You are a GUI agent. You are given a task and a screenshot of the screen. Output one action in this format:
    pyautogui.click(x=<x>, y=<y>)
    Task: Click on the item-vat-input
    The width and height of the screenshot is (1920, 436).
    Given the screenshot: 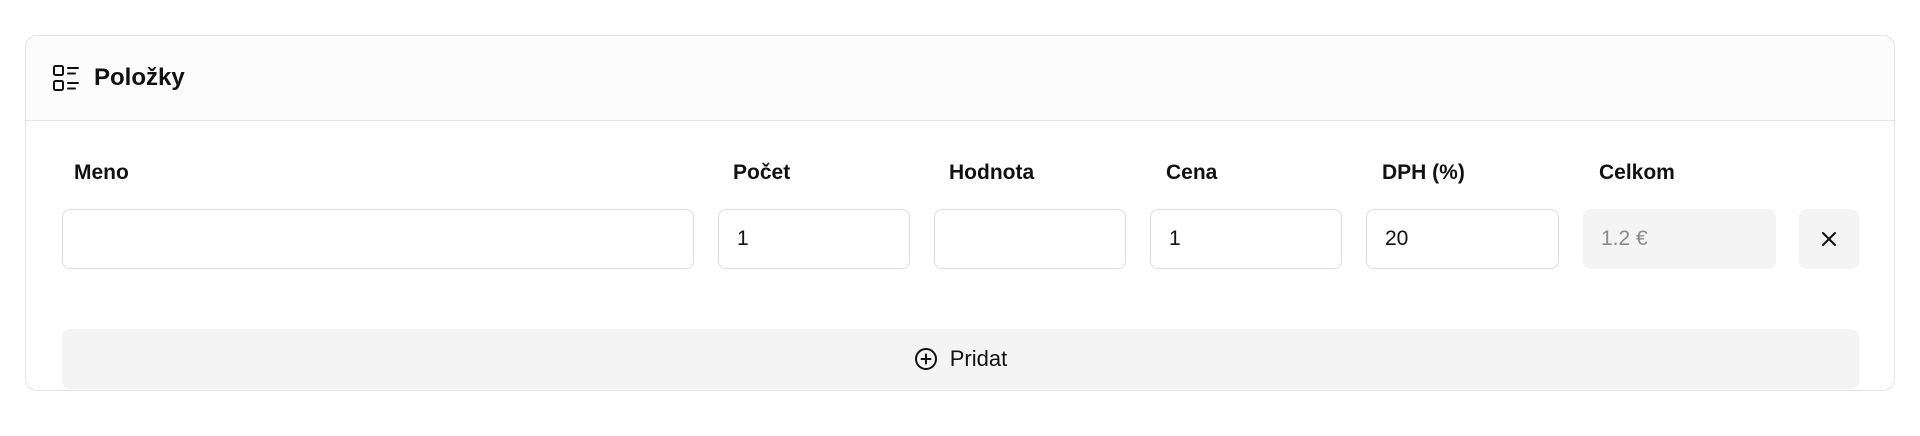 What is the action you would take?
    pyautogui.click(x=1462, y=239)
    